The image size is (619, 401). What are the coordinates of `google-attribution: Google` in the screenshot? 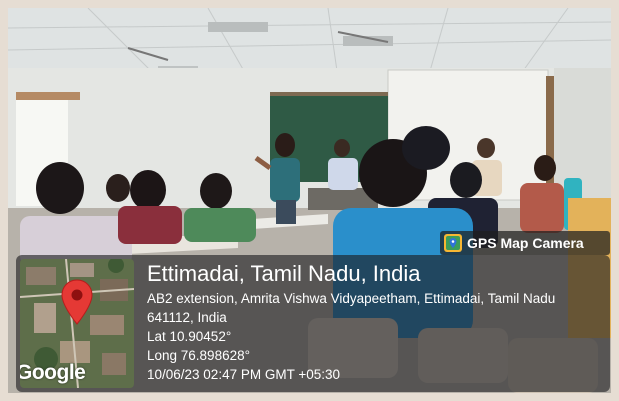 It's located at (53, 372).